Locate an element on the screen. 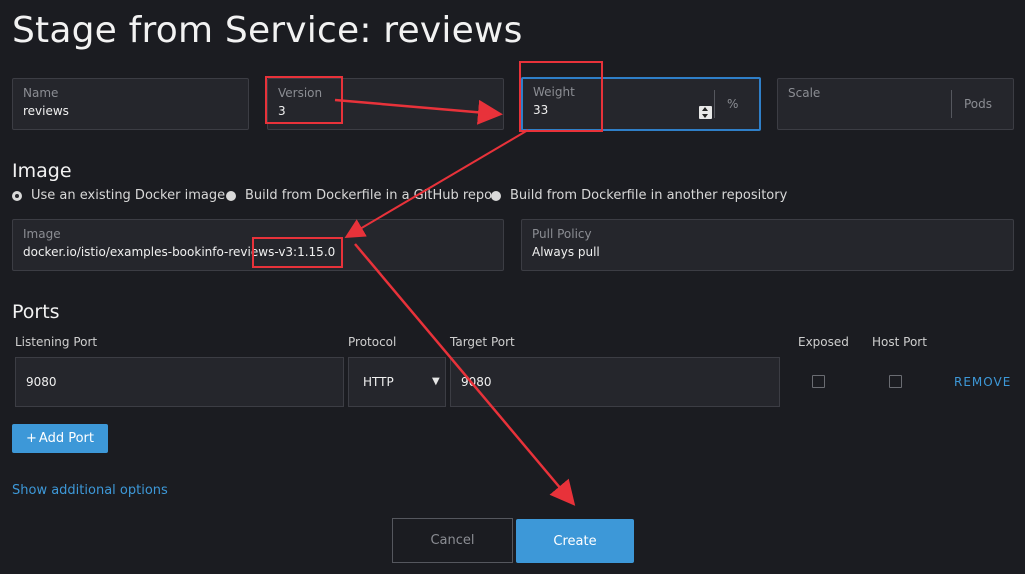 This screenshot has width=1025, height=574. radio-build-github: Build from Dockerfile in a GitHub repo is located at coordinates (359, 195).